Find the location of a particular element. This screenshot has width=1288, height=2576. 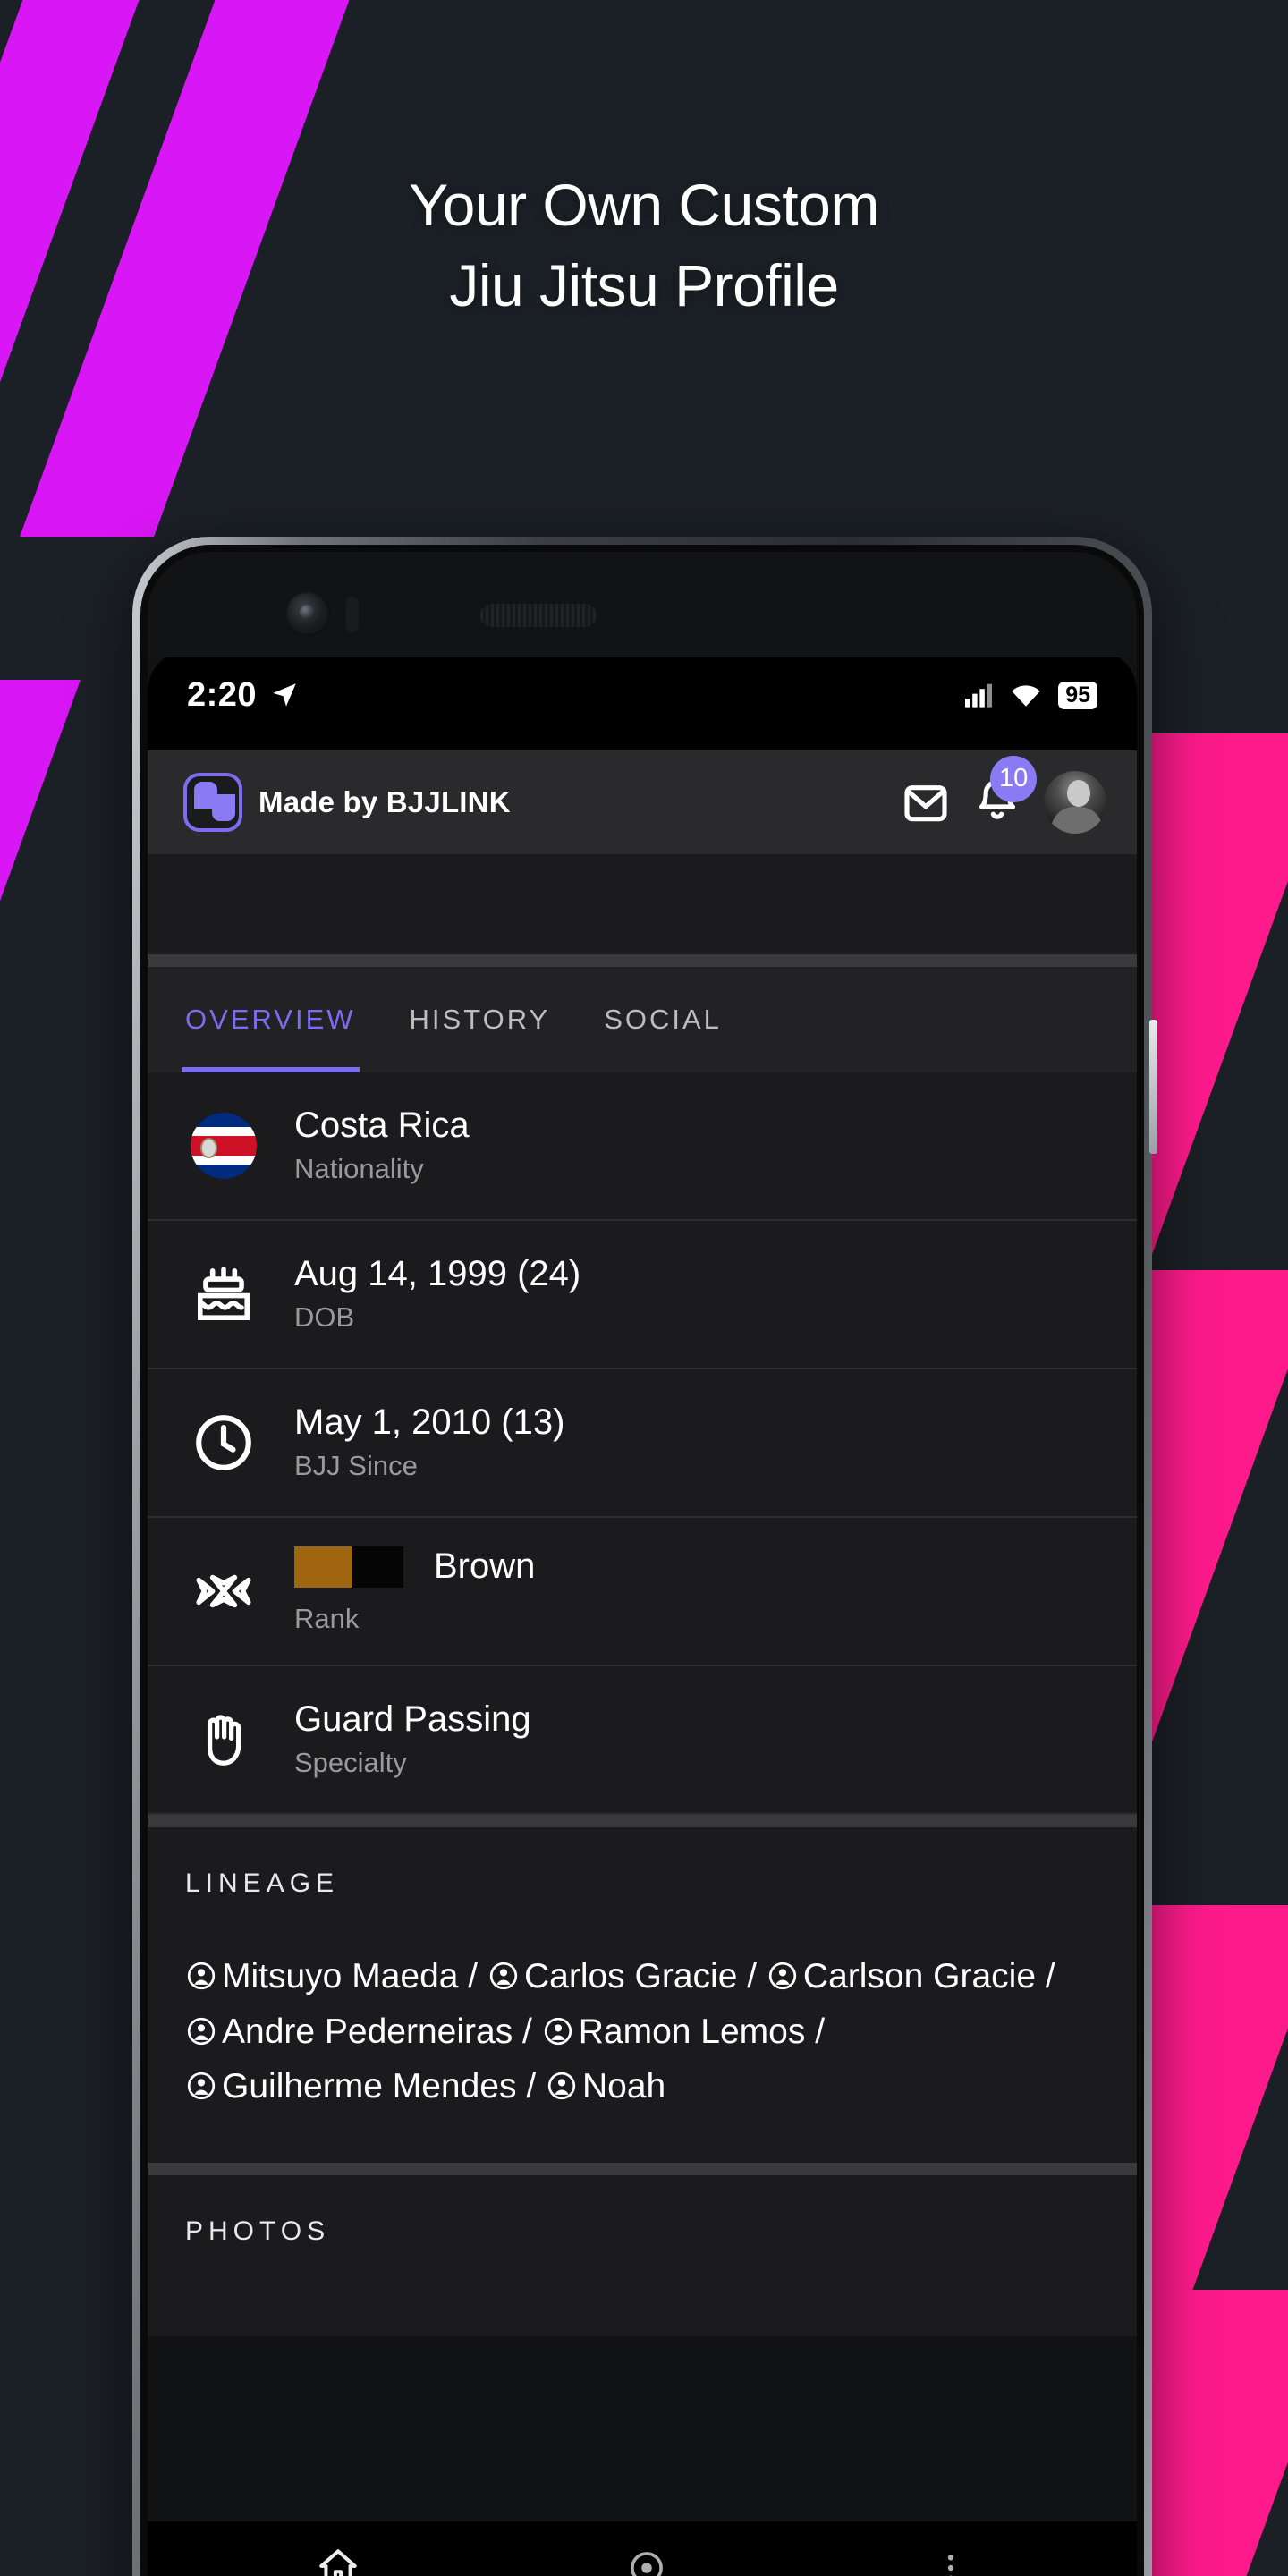

costa-rica-flag-icon is located at coordinates (224, 1146).